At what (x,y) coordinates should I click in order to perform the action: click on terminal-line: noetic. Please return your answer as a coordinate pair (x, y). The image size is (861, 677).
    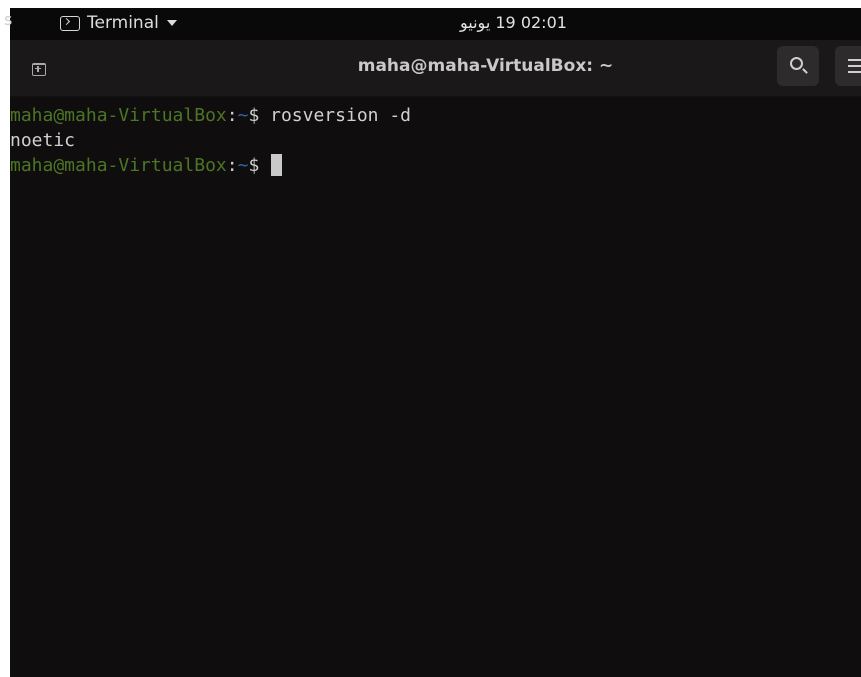
    Looking at the image, I should click on (42, 140).